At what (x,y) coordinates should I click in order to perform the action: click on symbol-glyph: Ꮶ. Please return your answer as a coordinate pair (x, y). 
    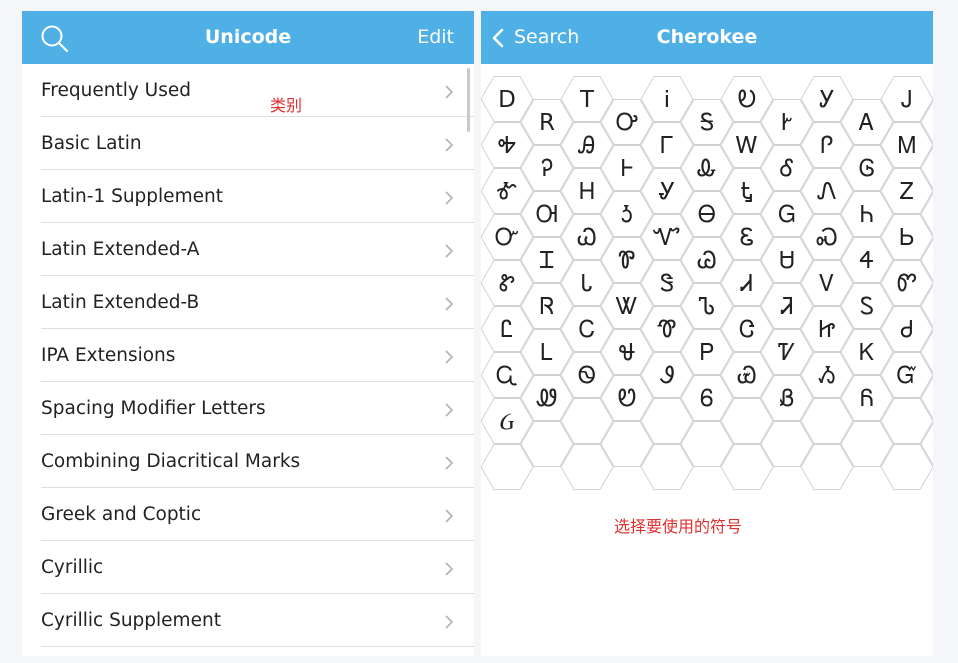
    Looking at the image, I should click on (867, 353).